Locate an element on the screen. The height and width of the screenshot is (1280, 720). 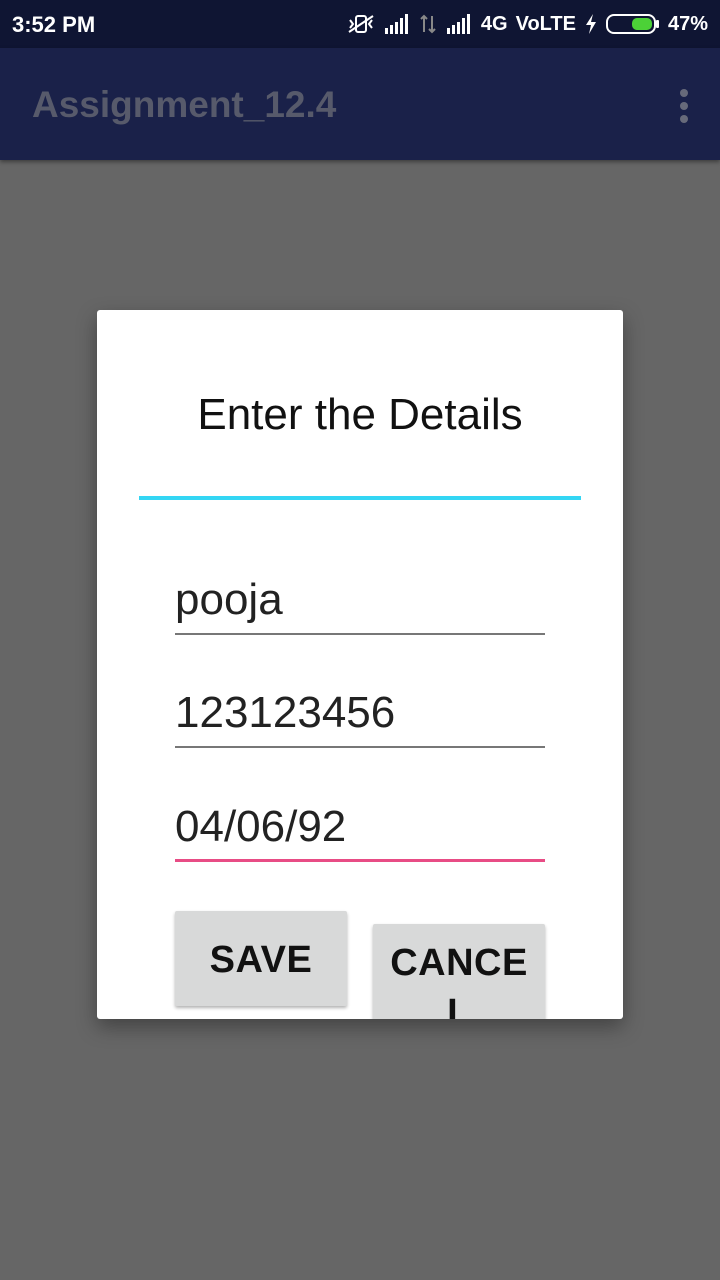
phone-field-value: 123123456 is located at coordinates (285, 712).